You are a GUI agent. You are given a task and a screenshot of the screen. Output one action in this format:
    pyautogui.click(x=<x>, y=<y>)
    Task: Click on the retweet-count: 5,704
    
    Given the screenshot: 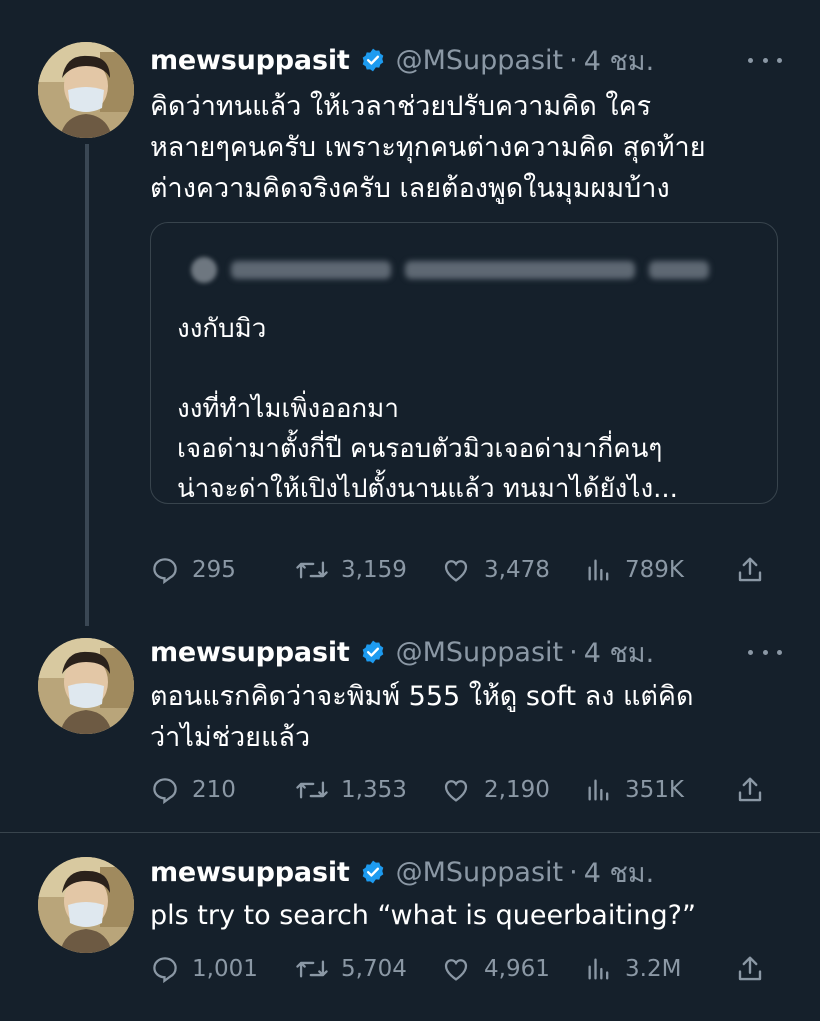 What is the action you would take?
    pyautogui.click(x=374, y=969)
    